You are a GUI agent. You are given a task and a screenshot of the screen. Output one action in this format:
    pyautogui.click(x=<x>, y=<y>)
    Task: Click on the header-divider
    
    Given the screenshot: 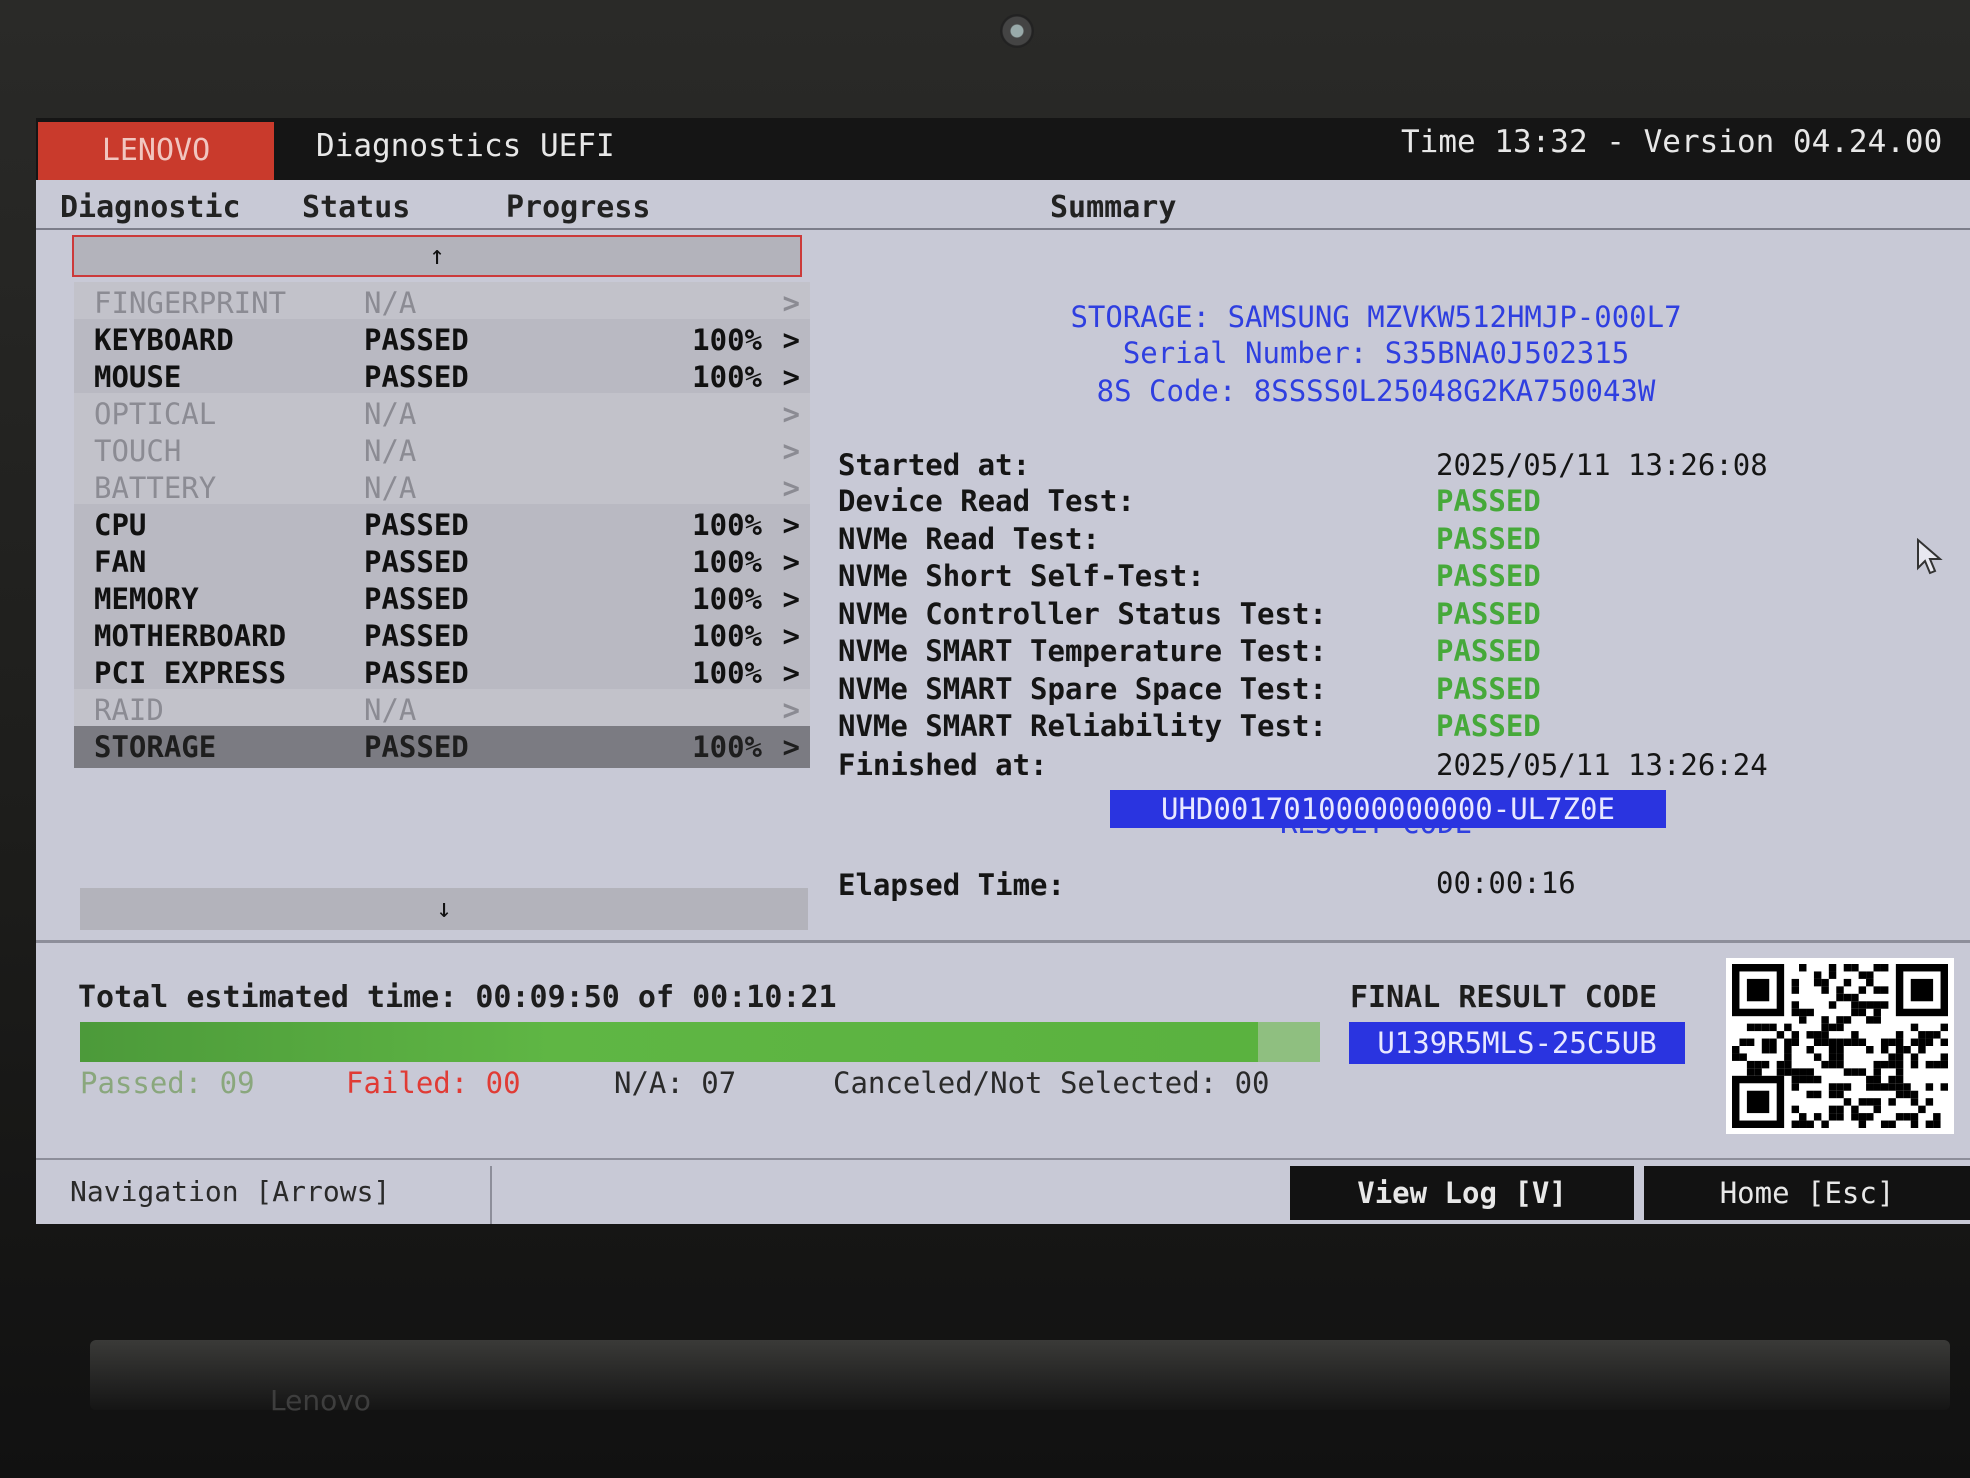 What is the action you would take?
    pyautogui.click(x=1003, y=229)
    